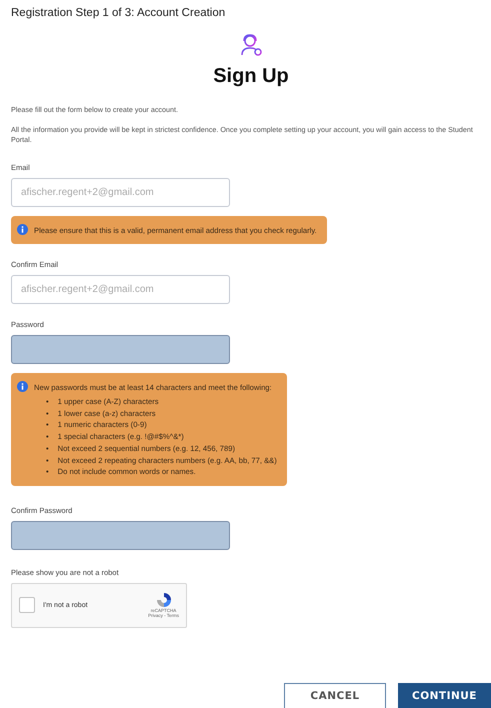  Describe the element at coordinates (335, 695) in the screenshot. I see `cancel-button: CANCEL` at that location.